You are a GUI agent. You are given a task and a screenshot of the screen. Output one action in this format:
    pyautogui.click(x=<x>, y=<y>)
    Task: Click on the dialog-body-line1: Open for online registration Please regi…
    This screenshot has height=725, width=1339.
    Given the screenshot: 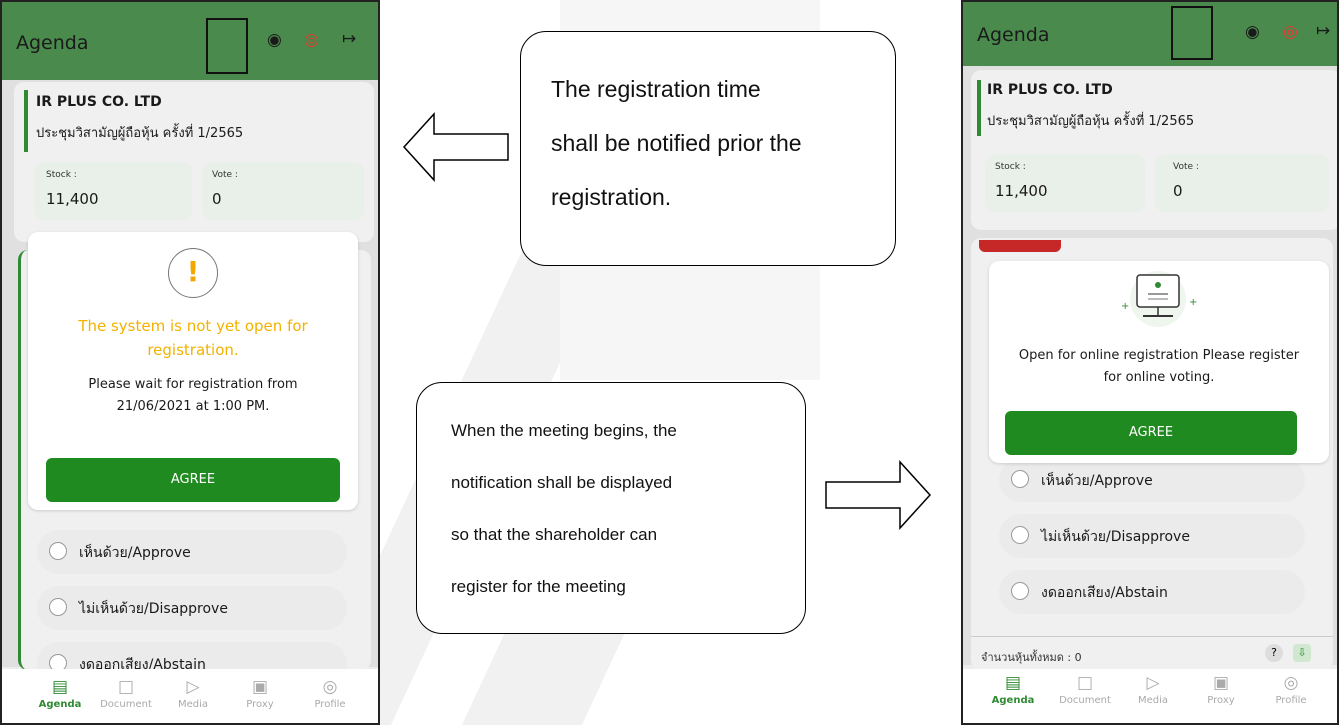 What is the action you would take?
    pyautogui.click(x=1159, y=355)
    